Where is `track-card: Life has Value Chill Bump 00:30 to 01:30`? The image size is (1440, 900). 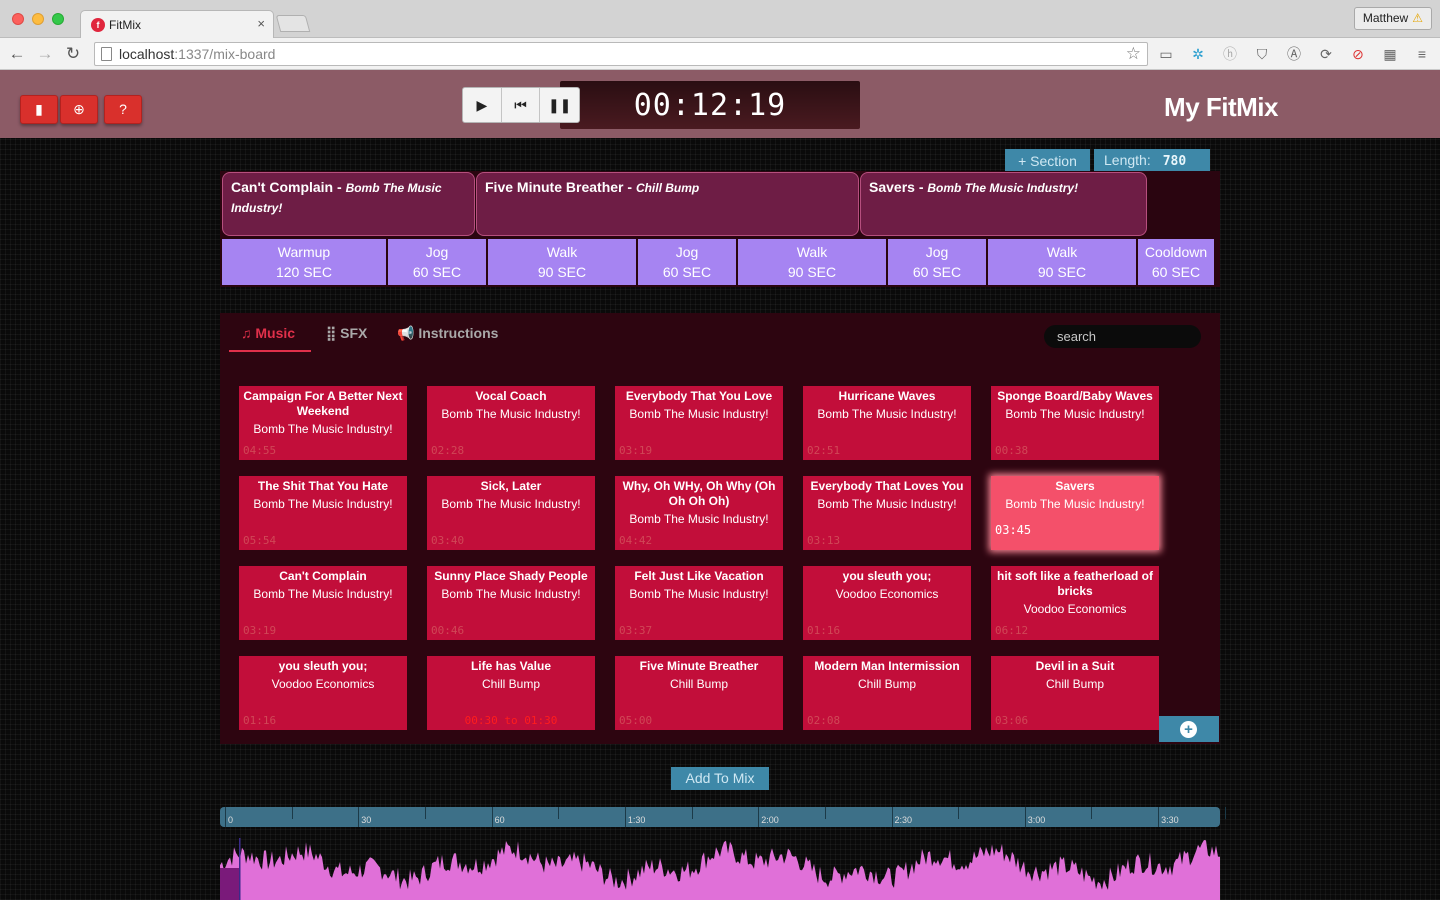
track-card: Life has Value Chill Bump 00:30 to 01:30 is located at coordinates (511, 693).